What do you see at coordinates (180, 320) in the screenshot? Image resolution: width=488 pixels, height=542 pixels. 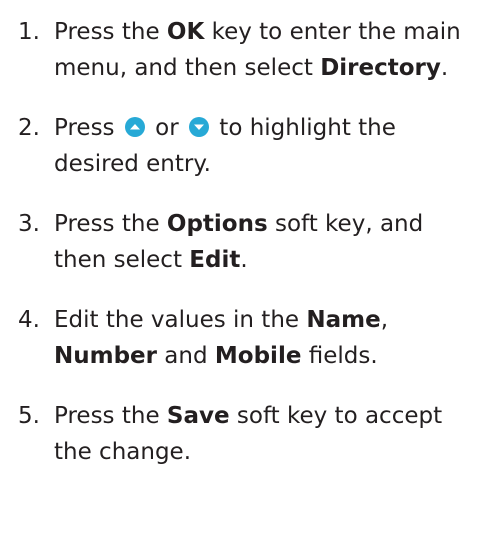 I see `step-text: Edit the values in the` at bounding box center [180, 320].